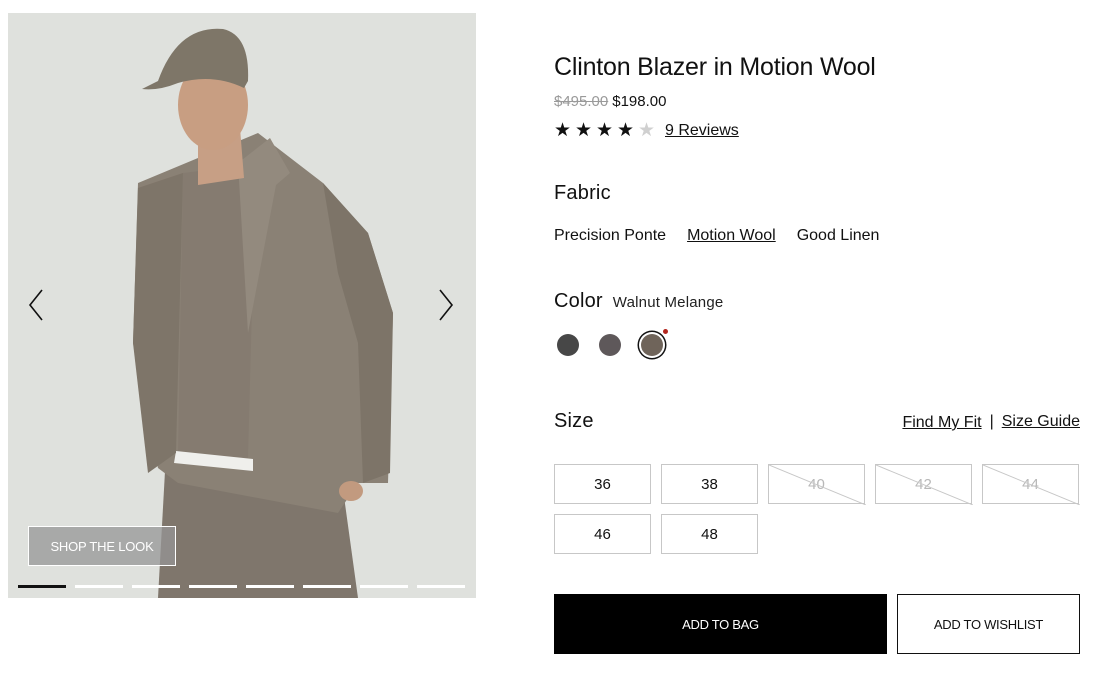 The image size is (1098, 683). What do you see at coordinates (668, 302) in the screenshot?
I see `selected-color-name: Walnut Melange` at bounding box center [668, 302].